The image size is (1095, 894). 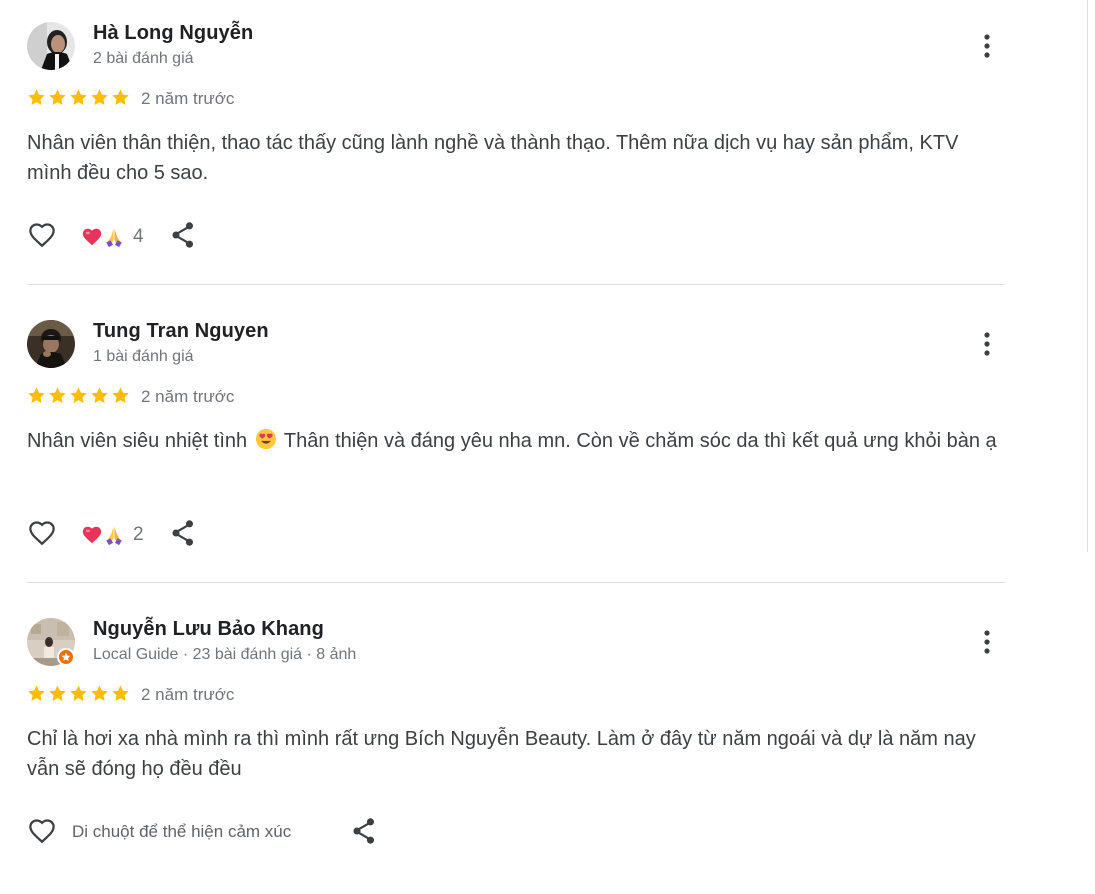 I want to click on reviewer-meta: 2 bài đánh giá, so click(x=143, y=59).